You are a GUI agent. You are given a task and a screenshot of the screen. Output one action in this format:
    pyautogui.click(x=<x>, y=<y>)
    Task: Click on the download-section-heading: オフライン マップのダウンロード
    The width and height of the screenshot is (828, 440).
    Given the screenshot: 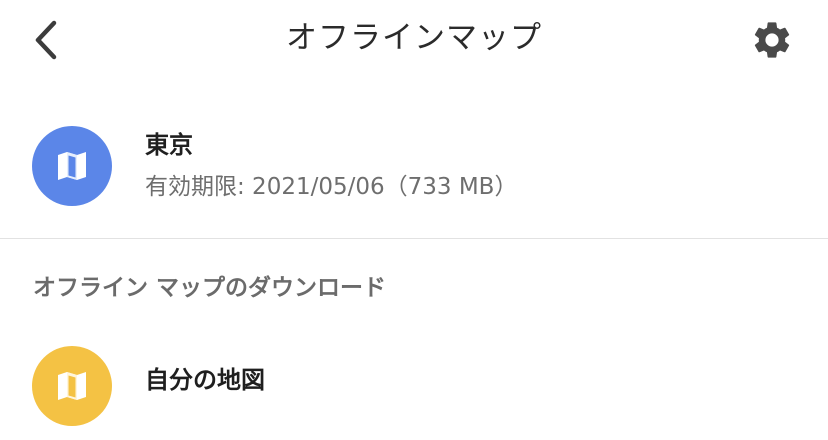 What is the action you would take?
    pyautogui.click(x=210, y=288)
    